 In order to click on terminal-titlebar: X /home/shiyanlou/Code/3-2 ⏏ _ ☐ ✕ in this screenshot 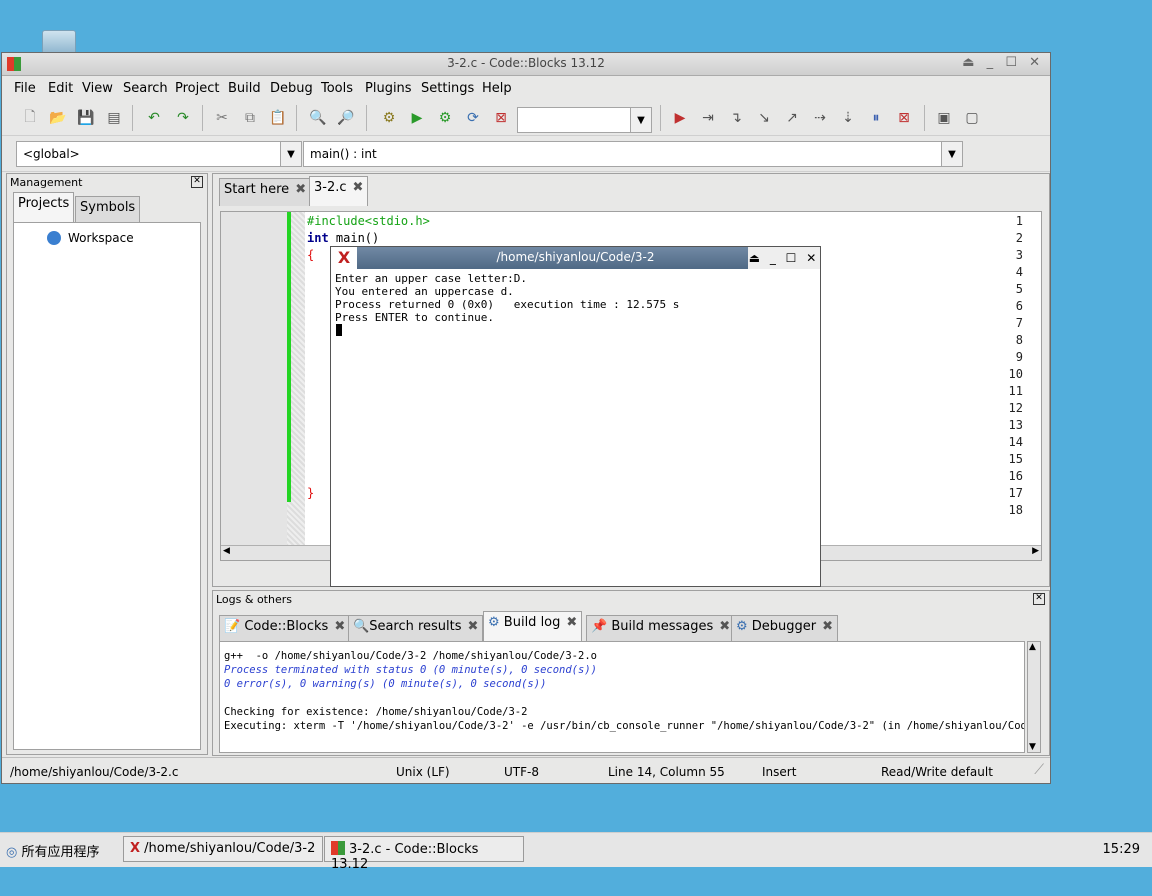, I will do `click(575, 258)`.